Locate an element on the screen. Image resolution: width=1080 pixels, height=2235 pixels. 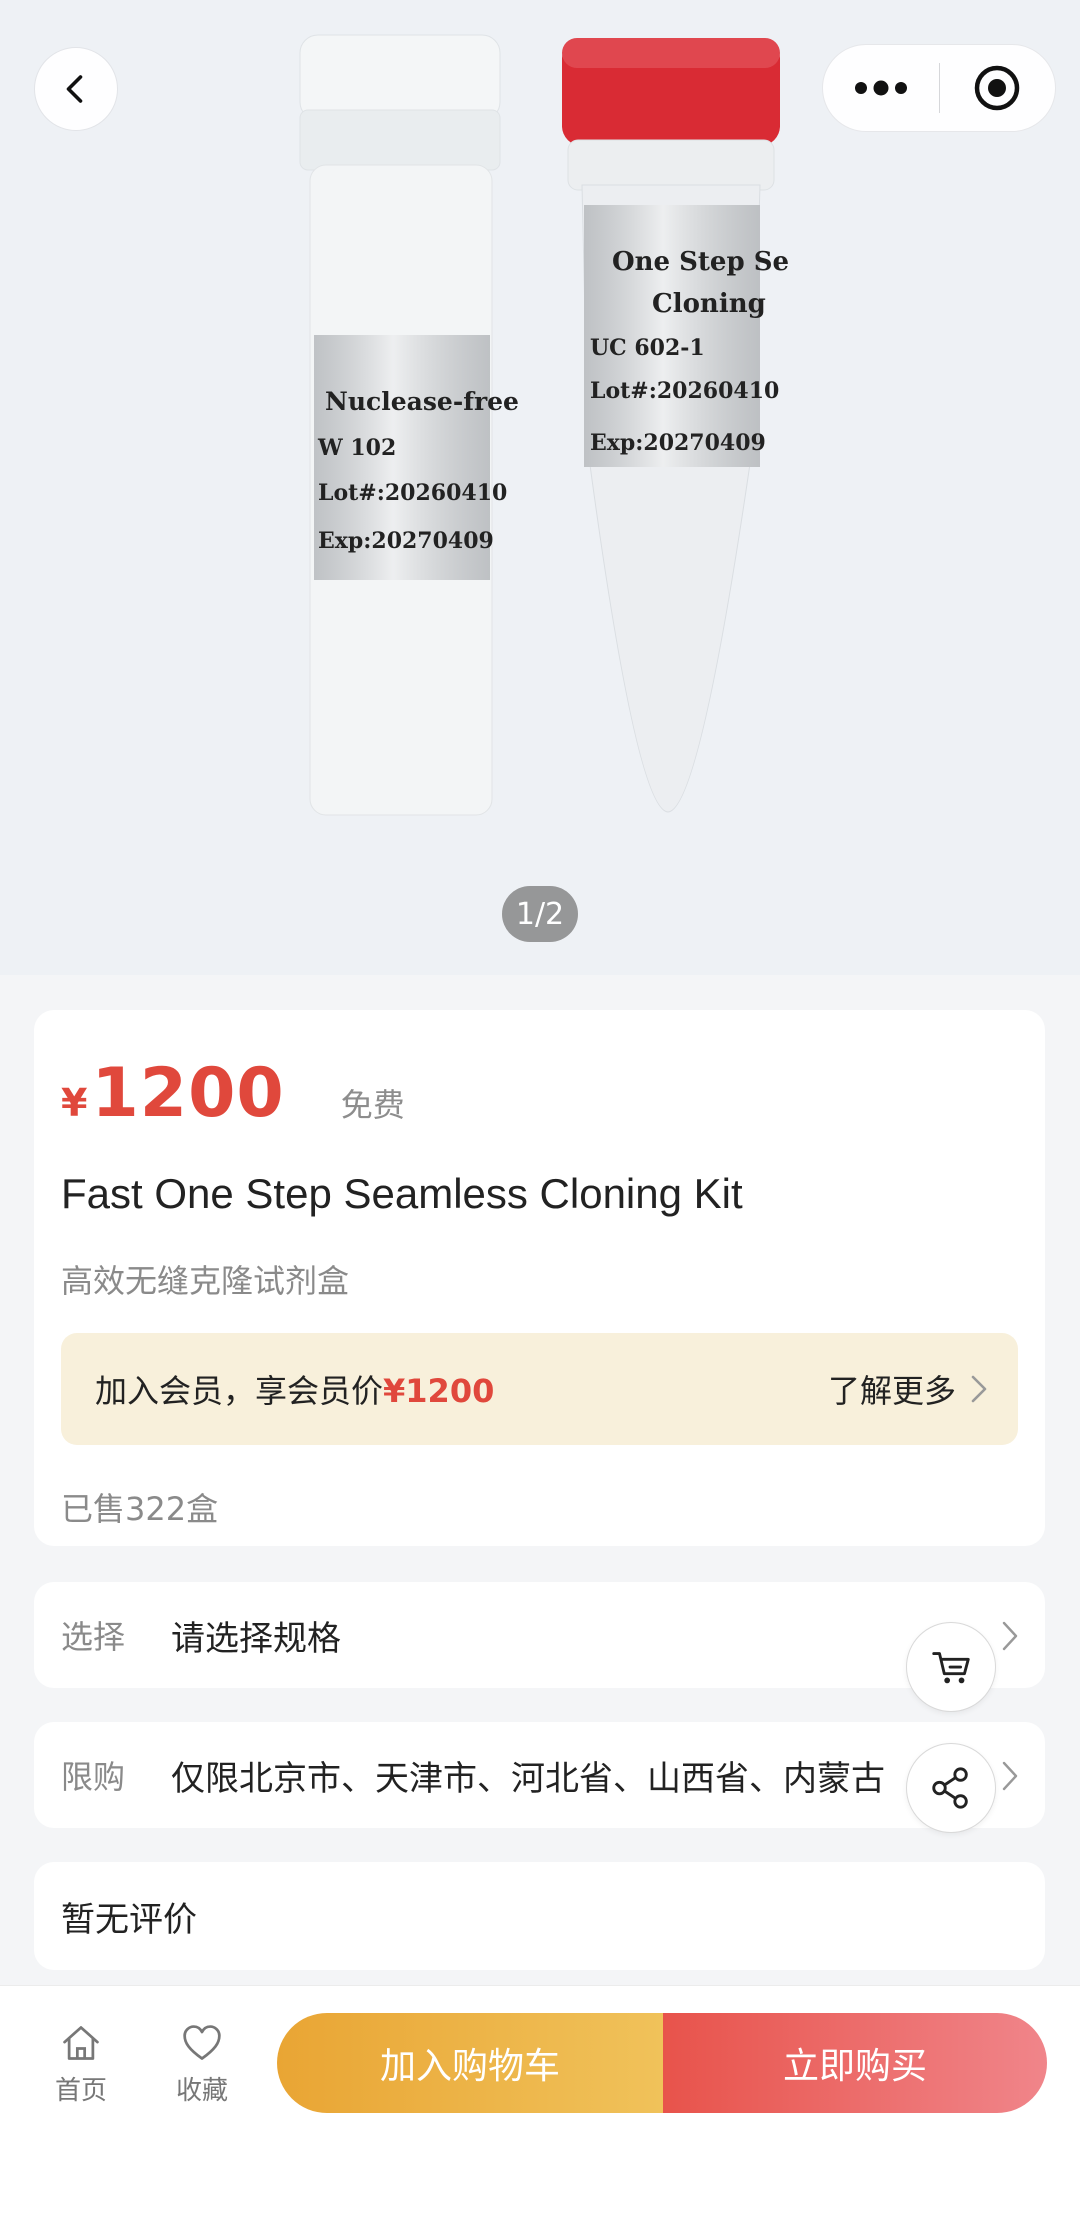
left-tube-text-3: Lot#:20260410 is located at coordinates (412, 493).